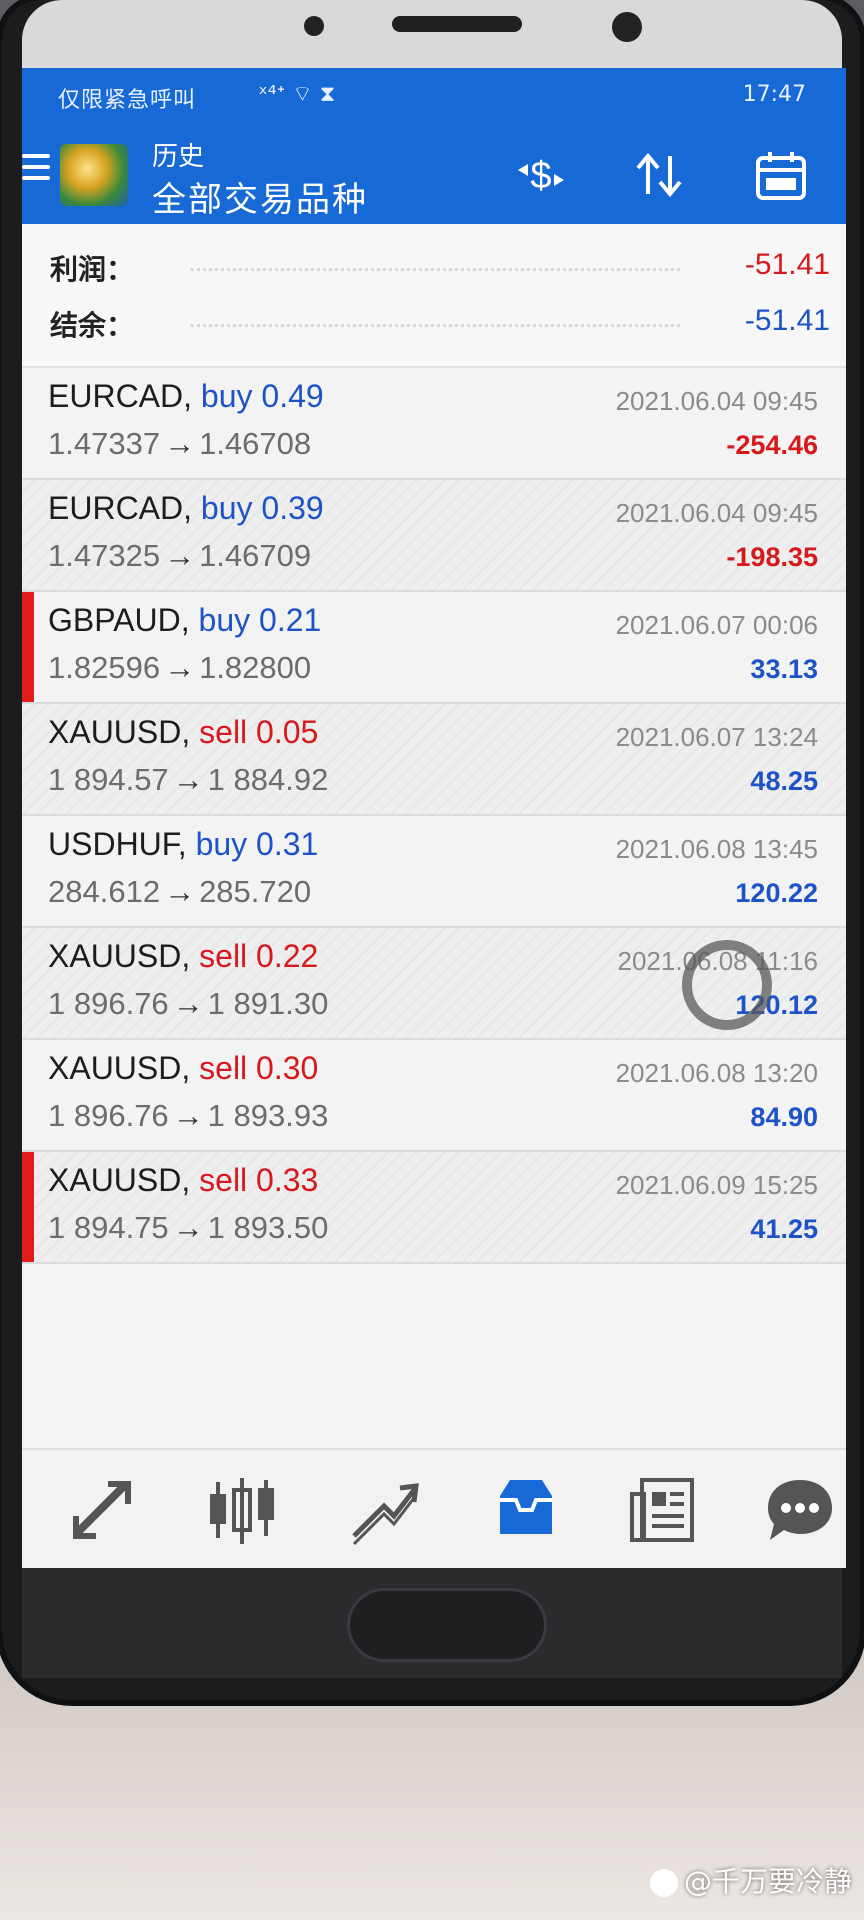  What do you see at coordinates (663, 1883) in the screenshot?
I see `watermark-logo-icon` at bounding box center [663, 1883].